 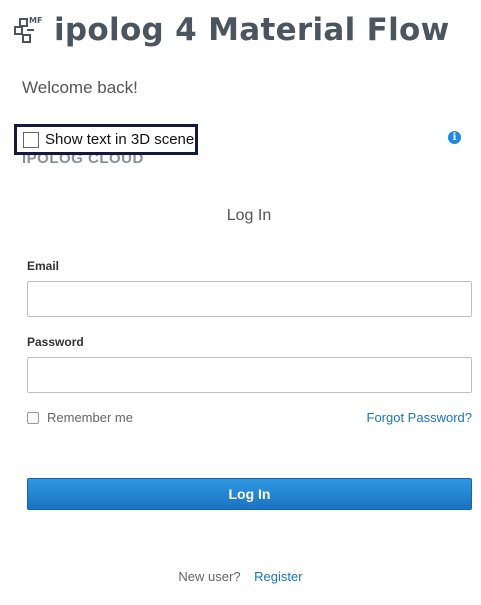 What do you see at coordinates (454, 137) in the screenshot?
I see `info-icon: i` at bounding box center [454, 137].